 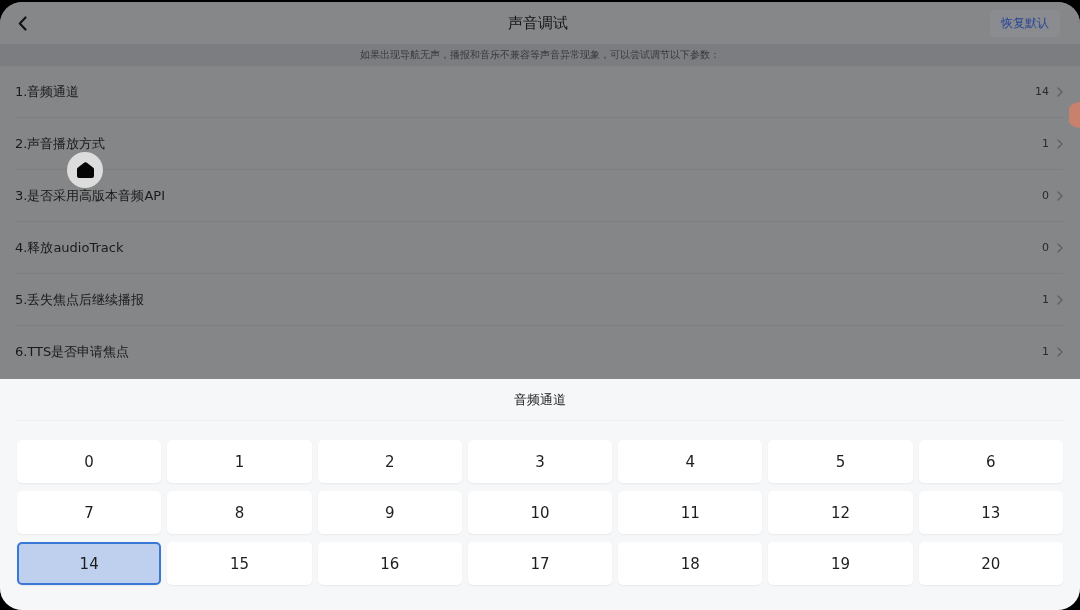 I want to click on option-button: 2, so click(x=389, y=461).